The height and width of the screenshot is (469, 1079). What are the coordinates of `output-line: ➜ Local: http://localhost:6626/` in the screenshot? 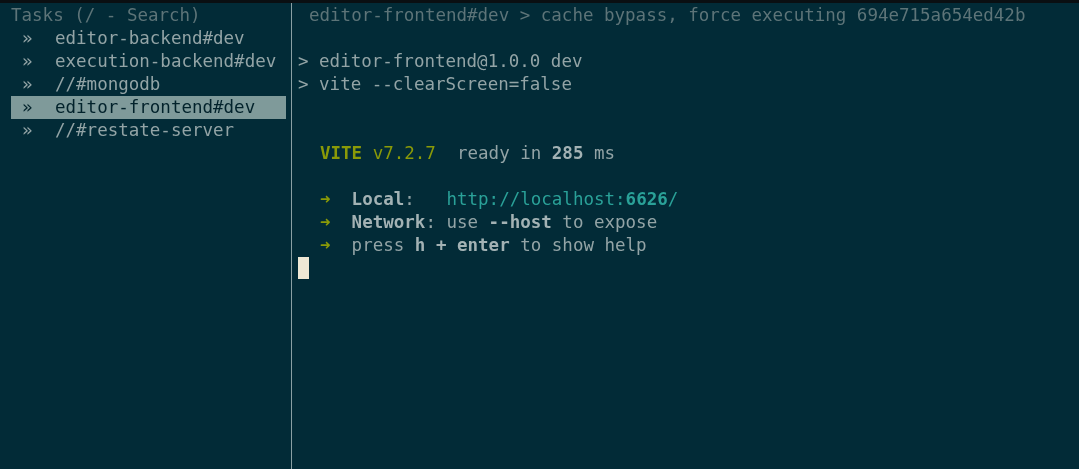 It's located at (499, 199).